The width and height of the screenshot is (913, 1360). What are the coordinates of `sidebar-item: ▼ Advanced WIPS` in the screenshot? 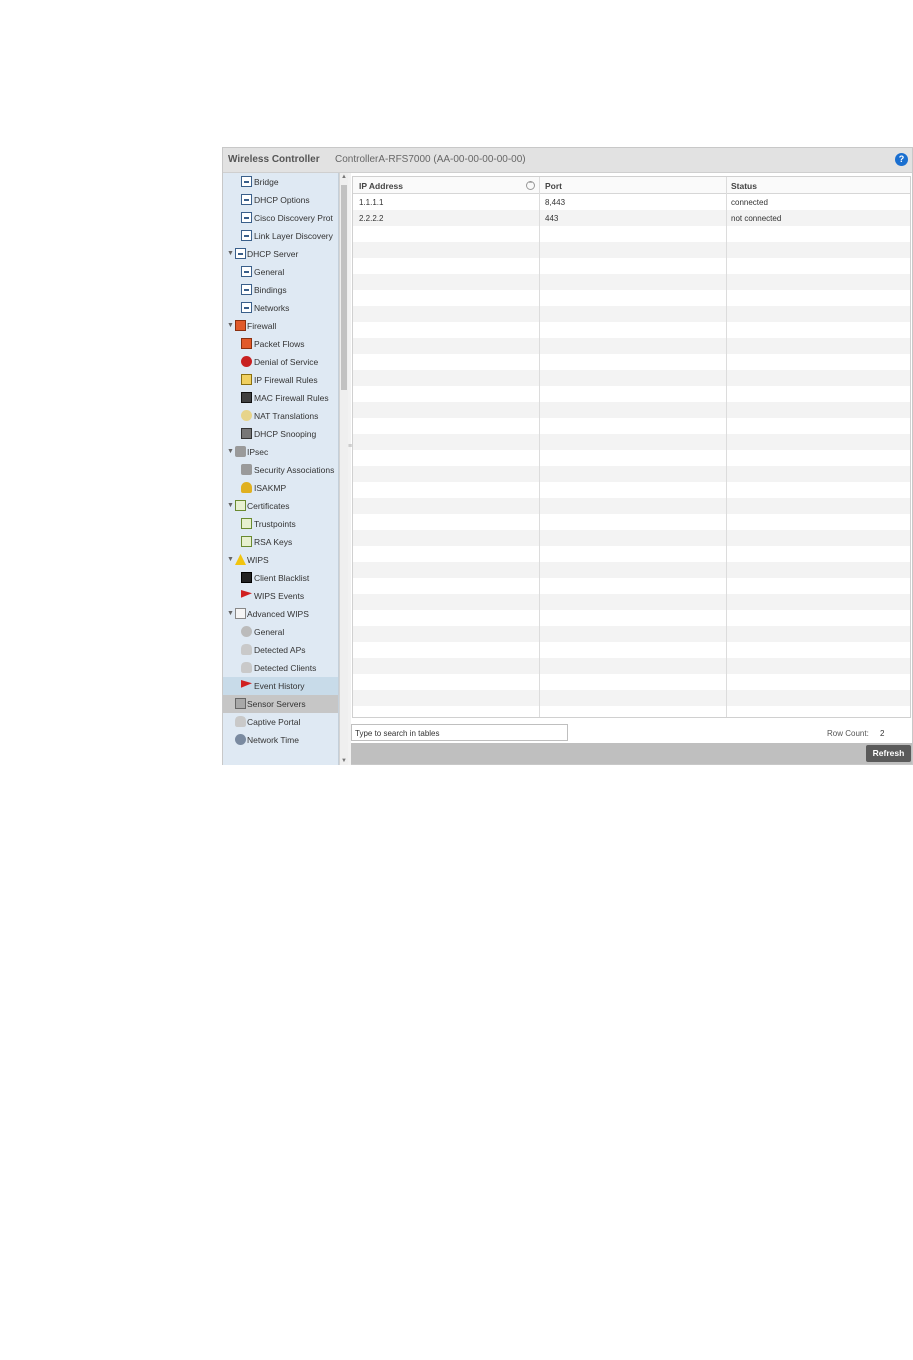 It's located at (280, 614).